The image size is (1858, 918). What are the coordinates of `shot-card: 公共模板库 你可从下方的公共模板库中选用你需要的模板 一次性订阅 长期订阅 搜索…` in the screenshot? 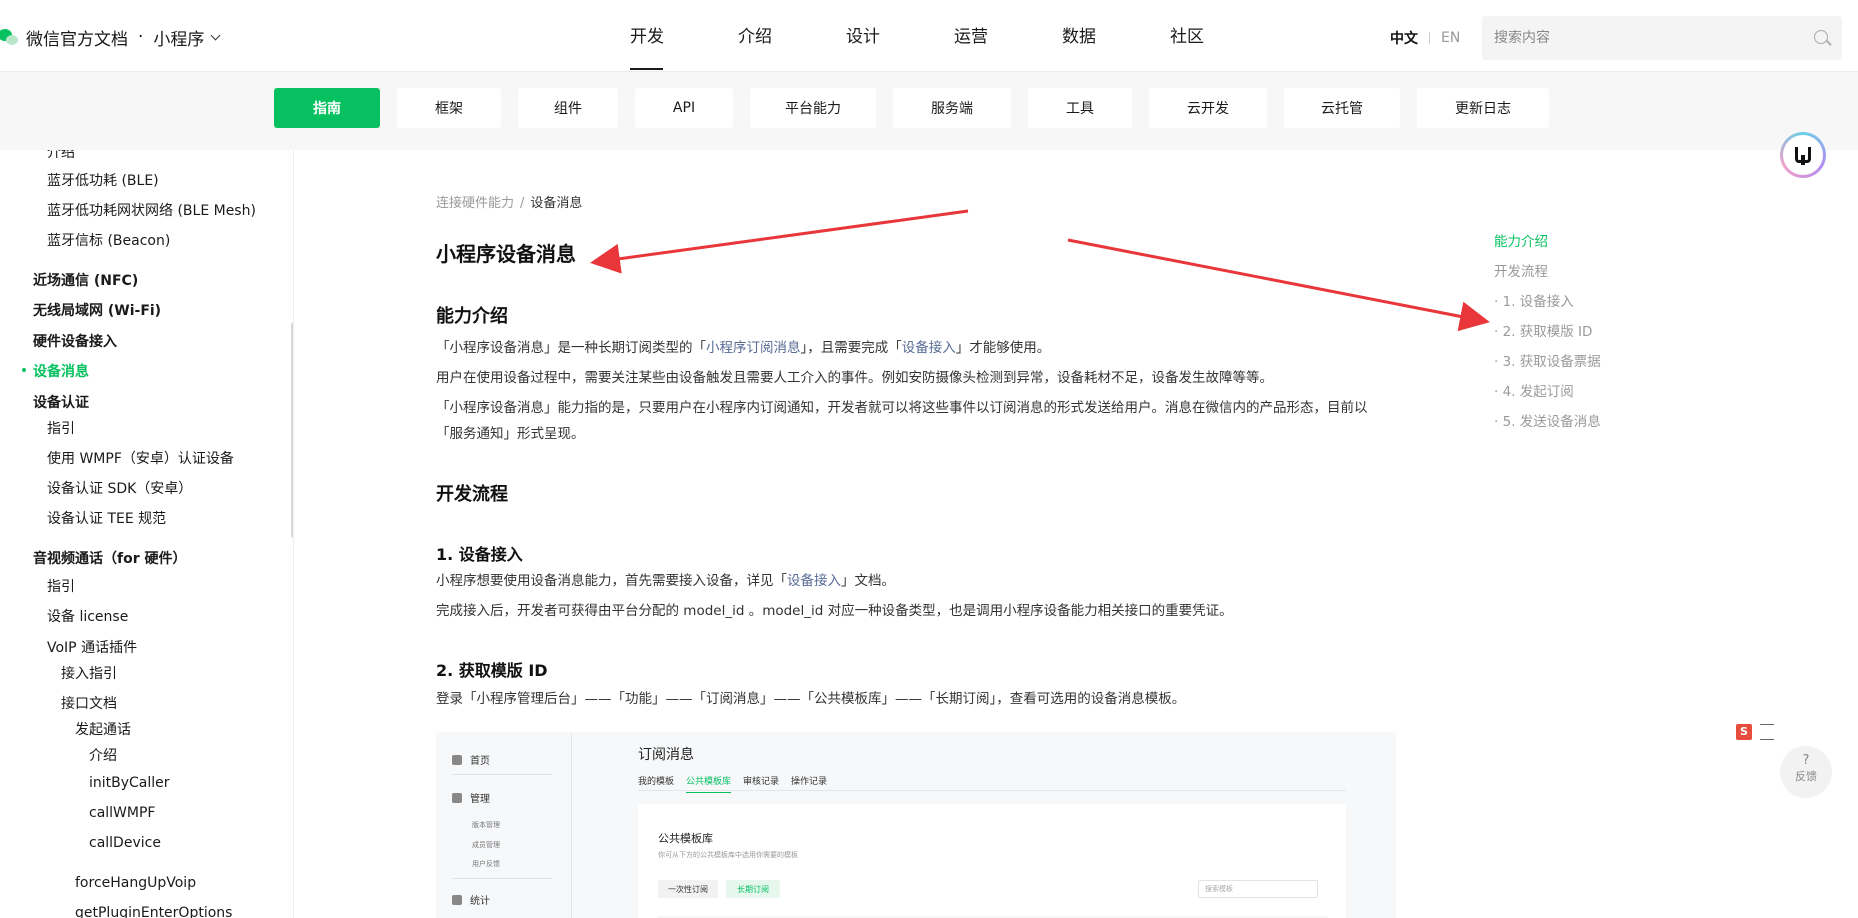 It's located at (992, 861).